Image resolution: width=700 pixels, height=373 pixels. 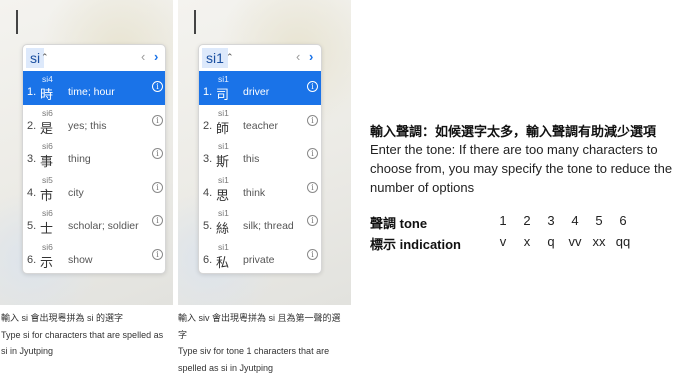 I want to click on composition-input: si1, so click(x=215, y=58).